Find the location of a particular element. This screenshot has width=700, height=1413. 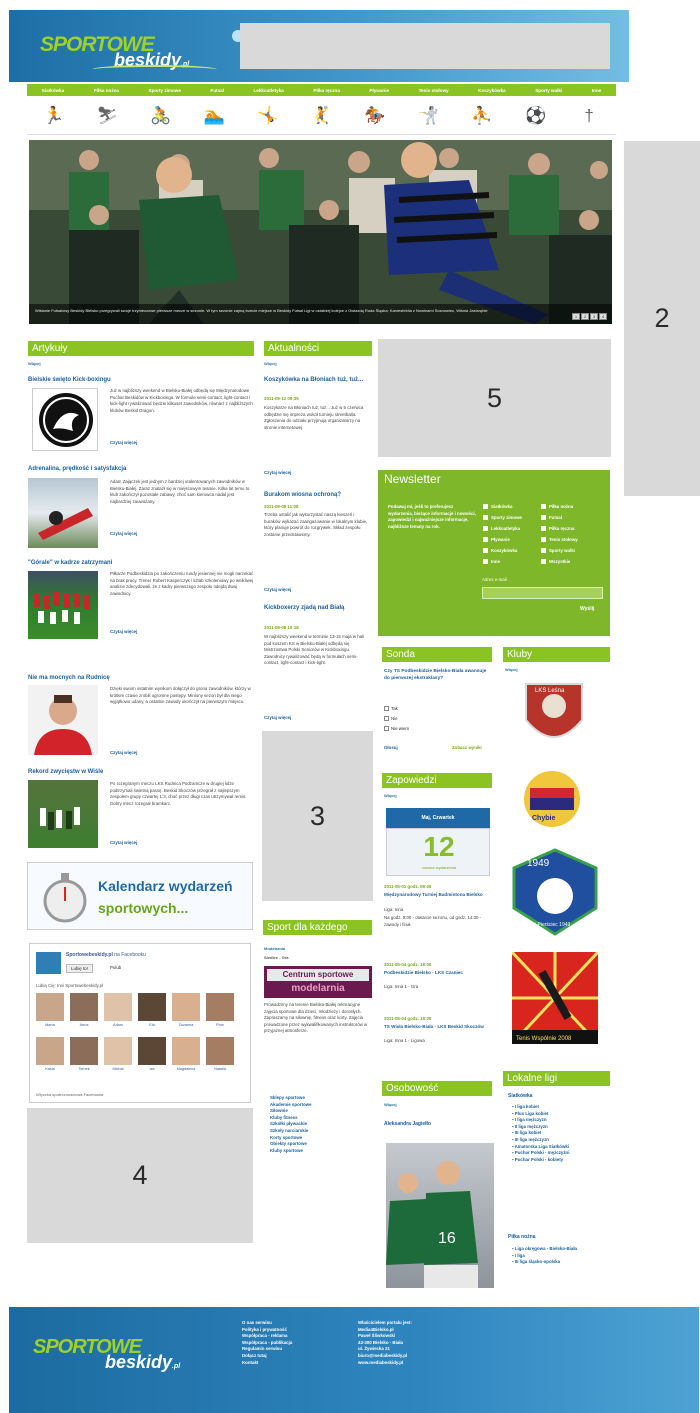

announcements-more-link: Więcej is located at coordinates (390, 795).